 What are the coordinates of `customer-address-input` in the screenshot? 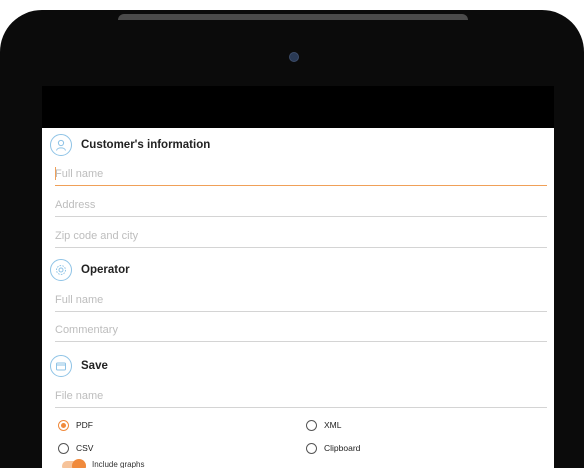 It's located at (301, 205).